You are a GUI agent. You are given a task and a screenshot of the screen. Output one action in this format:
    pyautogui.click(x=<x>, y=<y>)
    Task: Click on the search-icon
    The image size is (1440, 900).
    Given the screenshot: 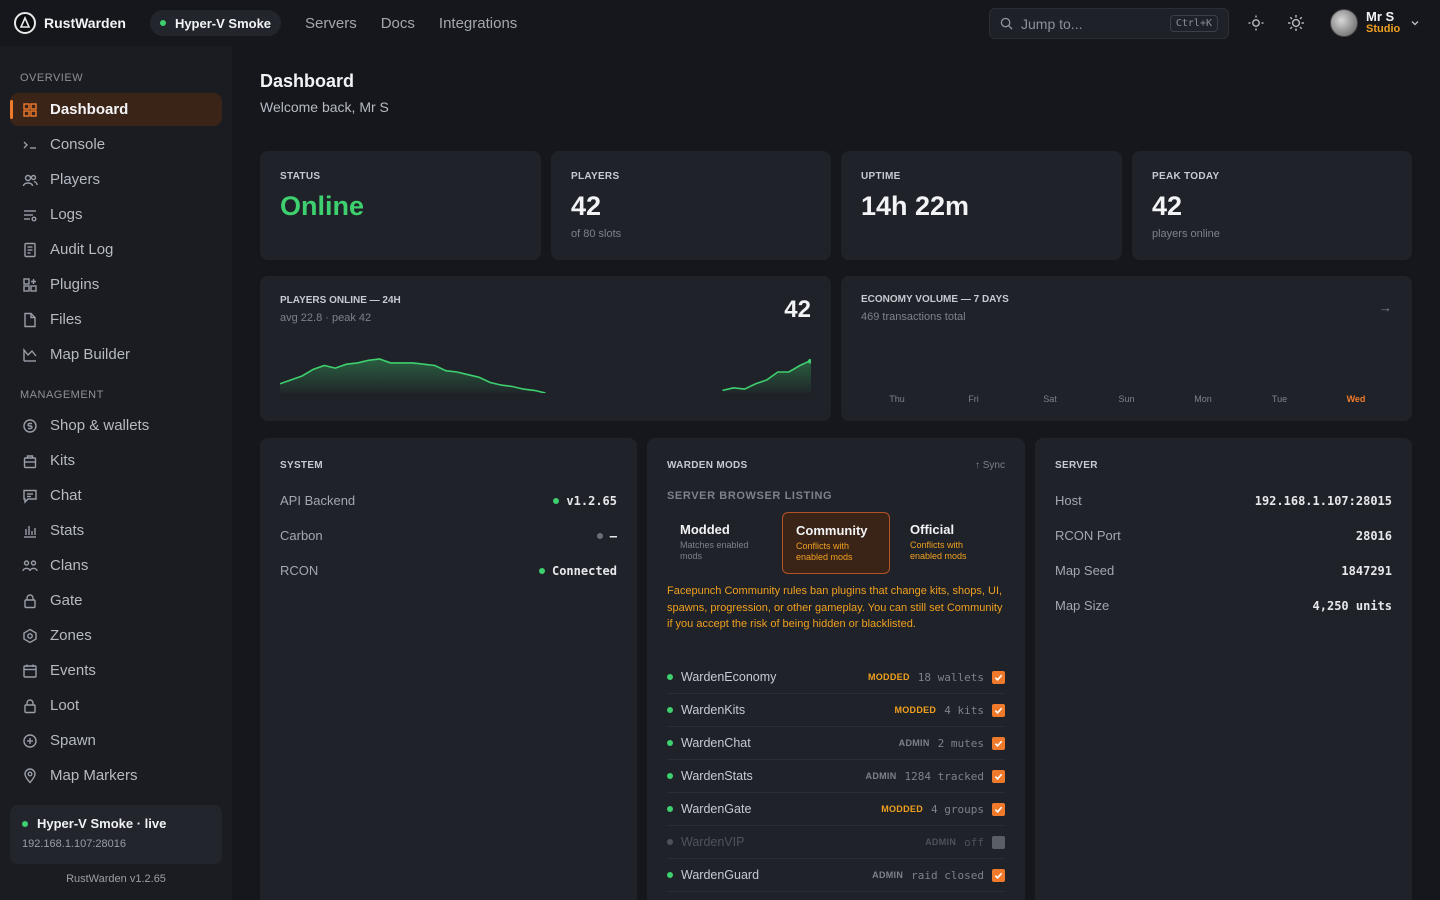 What is the action you would take?
    pyautogui.click(x=1006, y=23)
    